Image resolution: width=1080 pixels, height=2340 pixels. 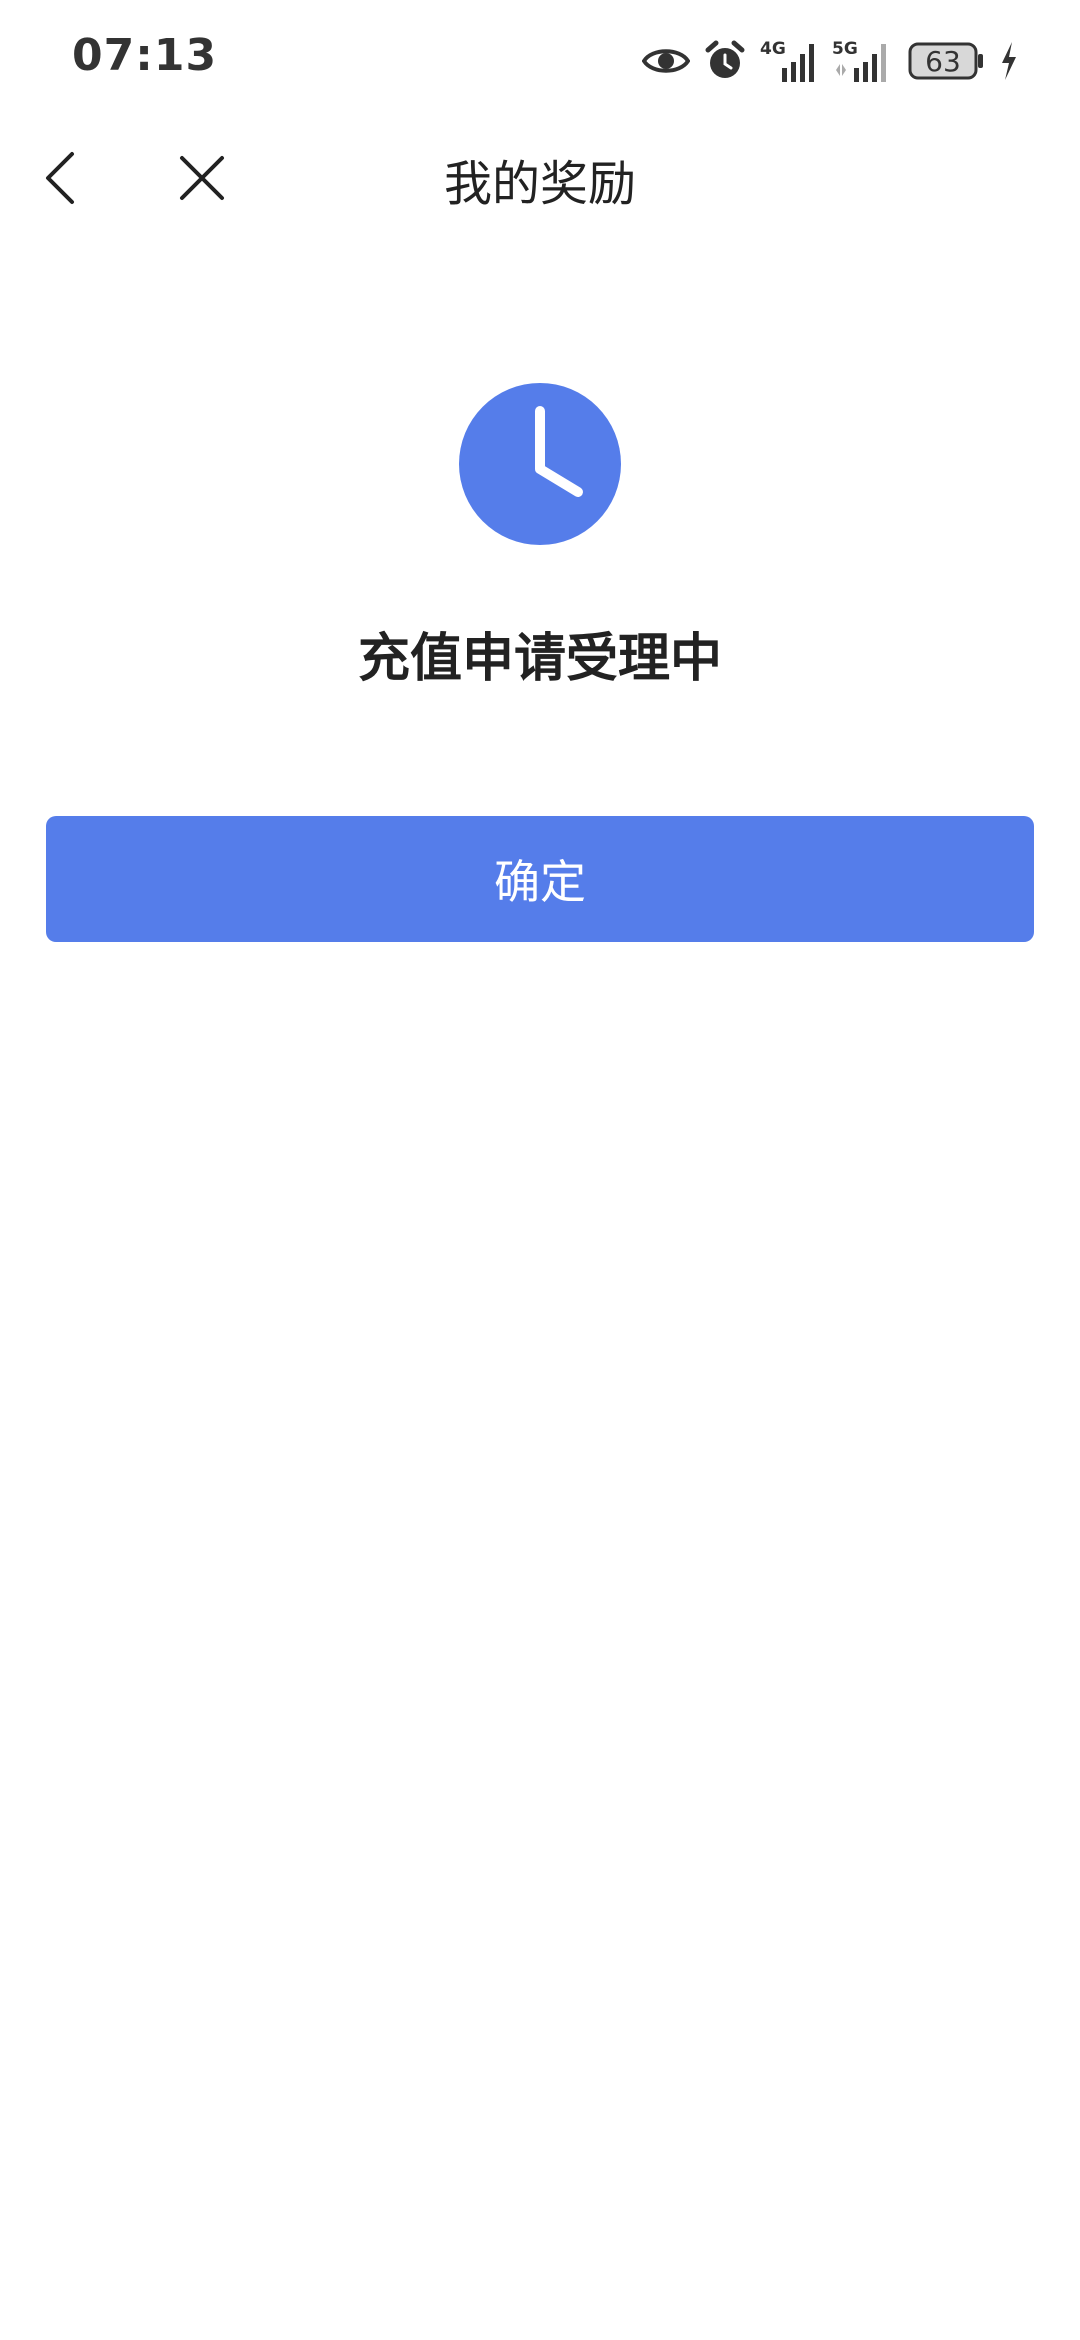 I want to click on eye-icon, so click(x=666, y=61).